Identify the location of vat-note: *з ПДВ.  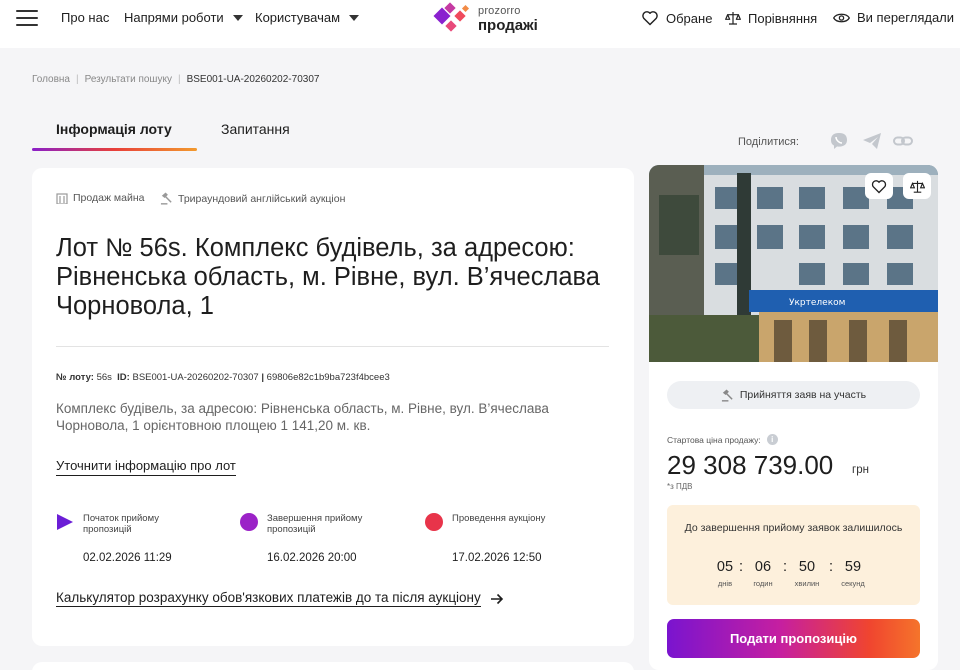
(680, 486).